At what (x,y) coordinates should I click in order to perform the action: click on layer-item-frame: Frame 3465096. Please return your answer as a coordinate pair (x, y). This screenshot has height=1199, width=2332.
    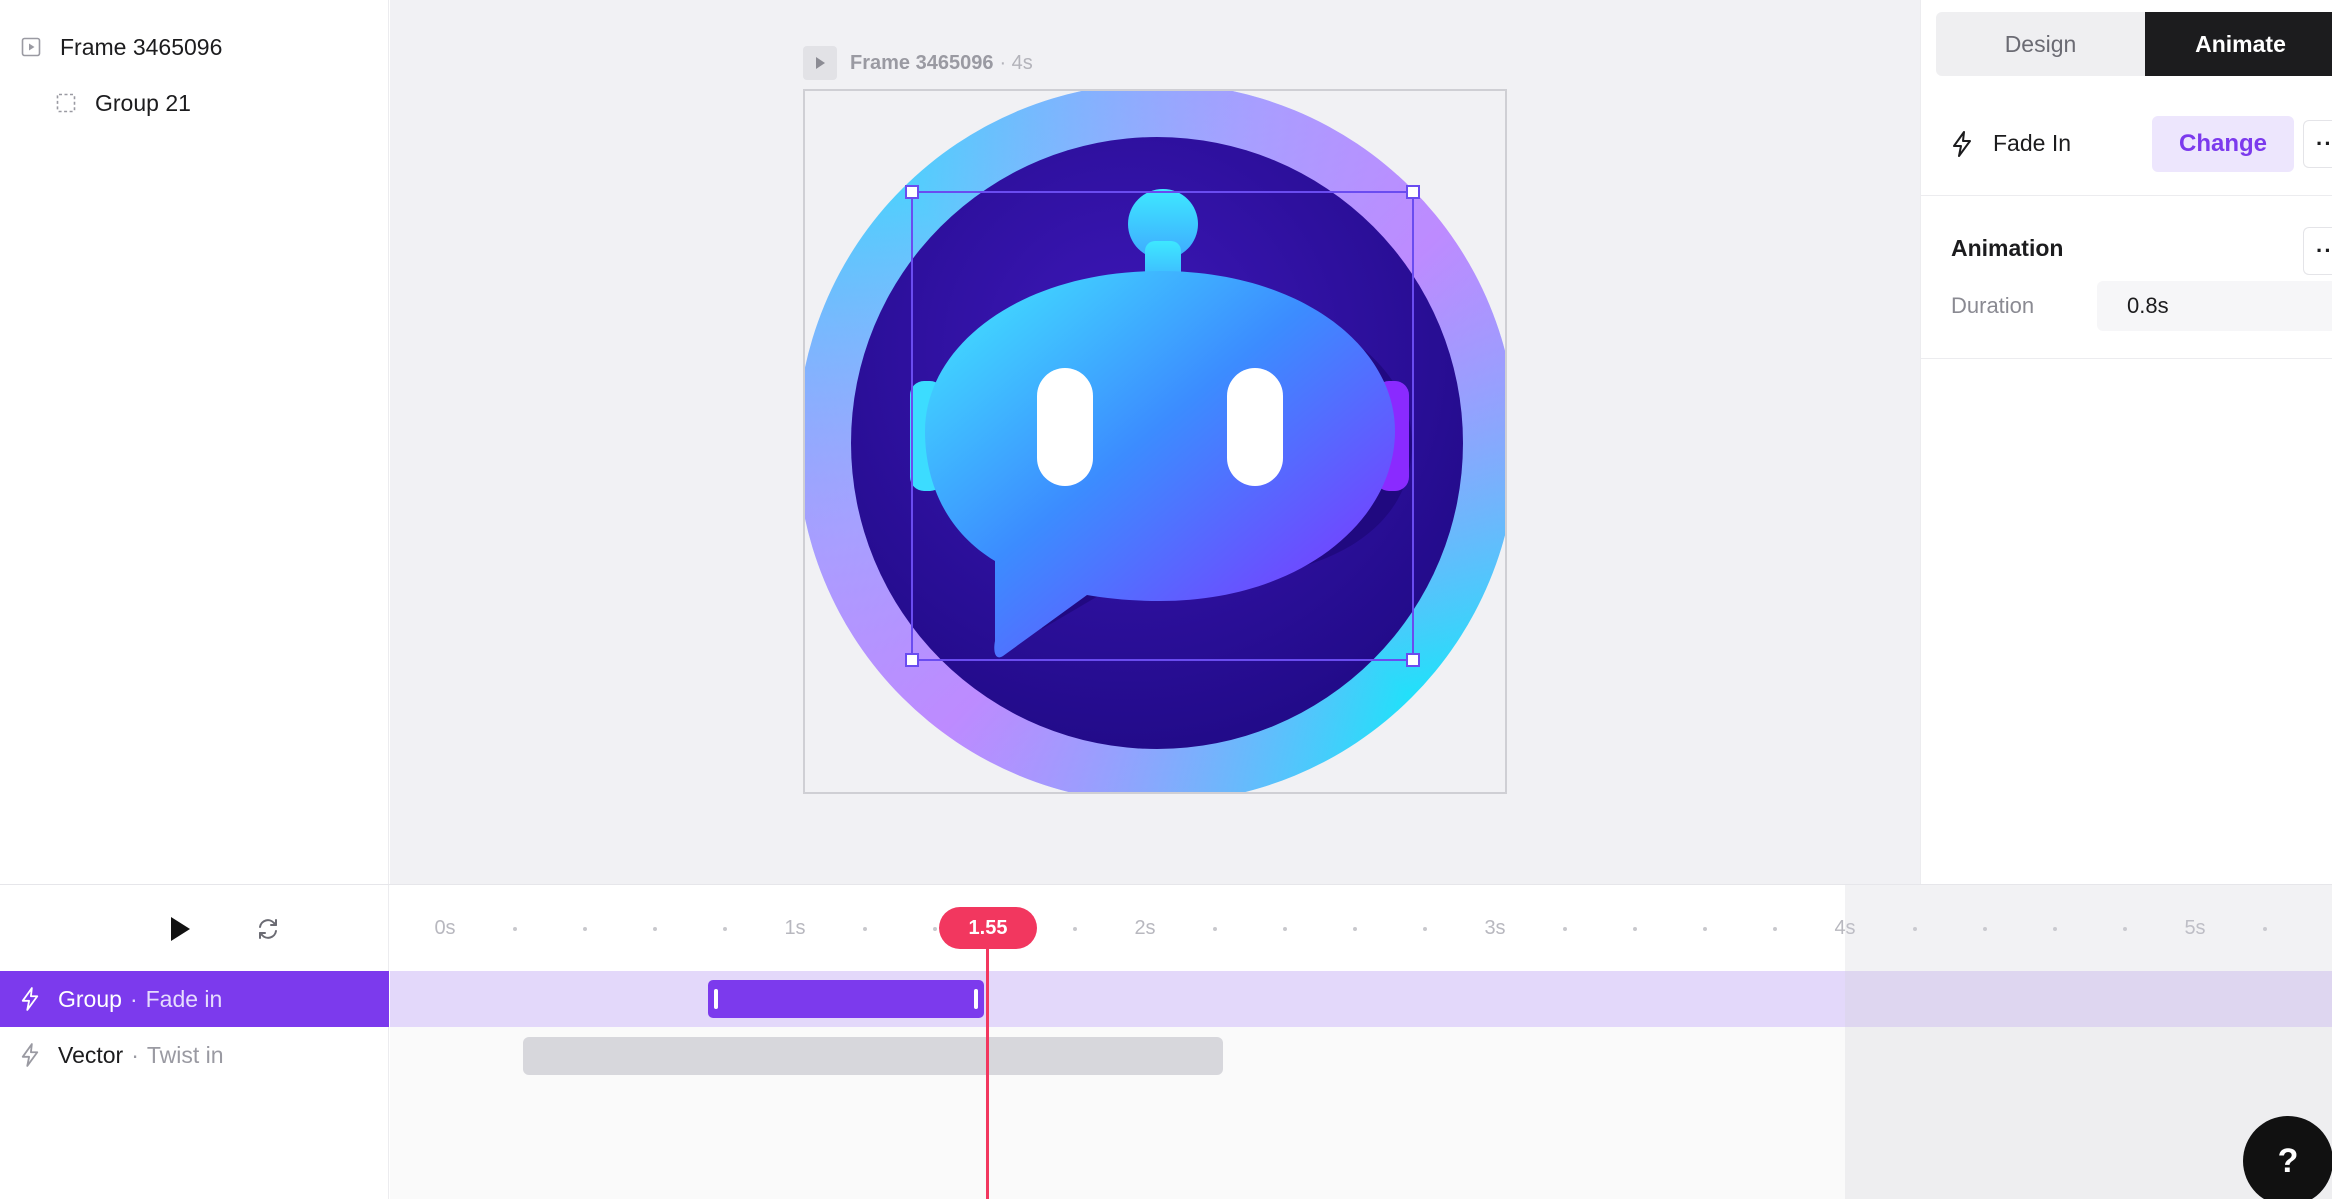
    Looking at the image, I should click on (111, 47).